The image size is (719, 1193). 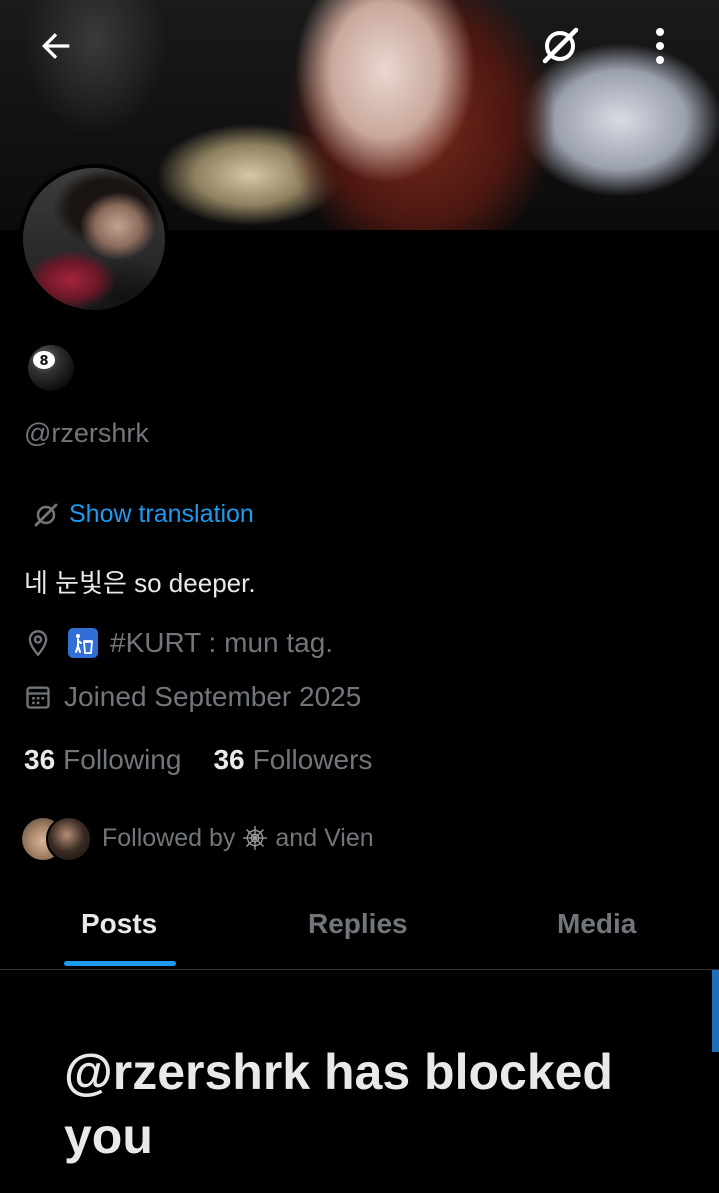 What do you see at coordinates (38, 643) in the screenshot?
I see `location-pin-icon` at bounding box center [38, 643].